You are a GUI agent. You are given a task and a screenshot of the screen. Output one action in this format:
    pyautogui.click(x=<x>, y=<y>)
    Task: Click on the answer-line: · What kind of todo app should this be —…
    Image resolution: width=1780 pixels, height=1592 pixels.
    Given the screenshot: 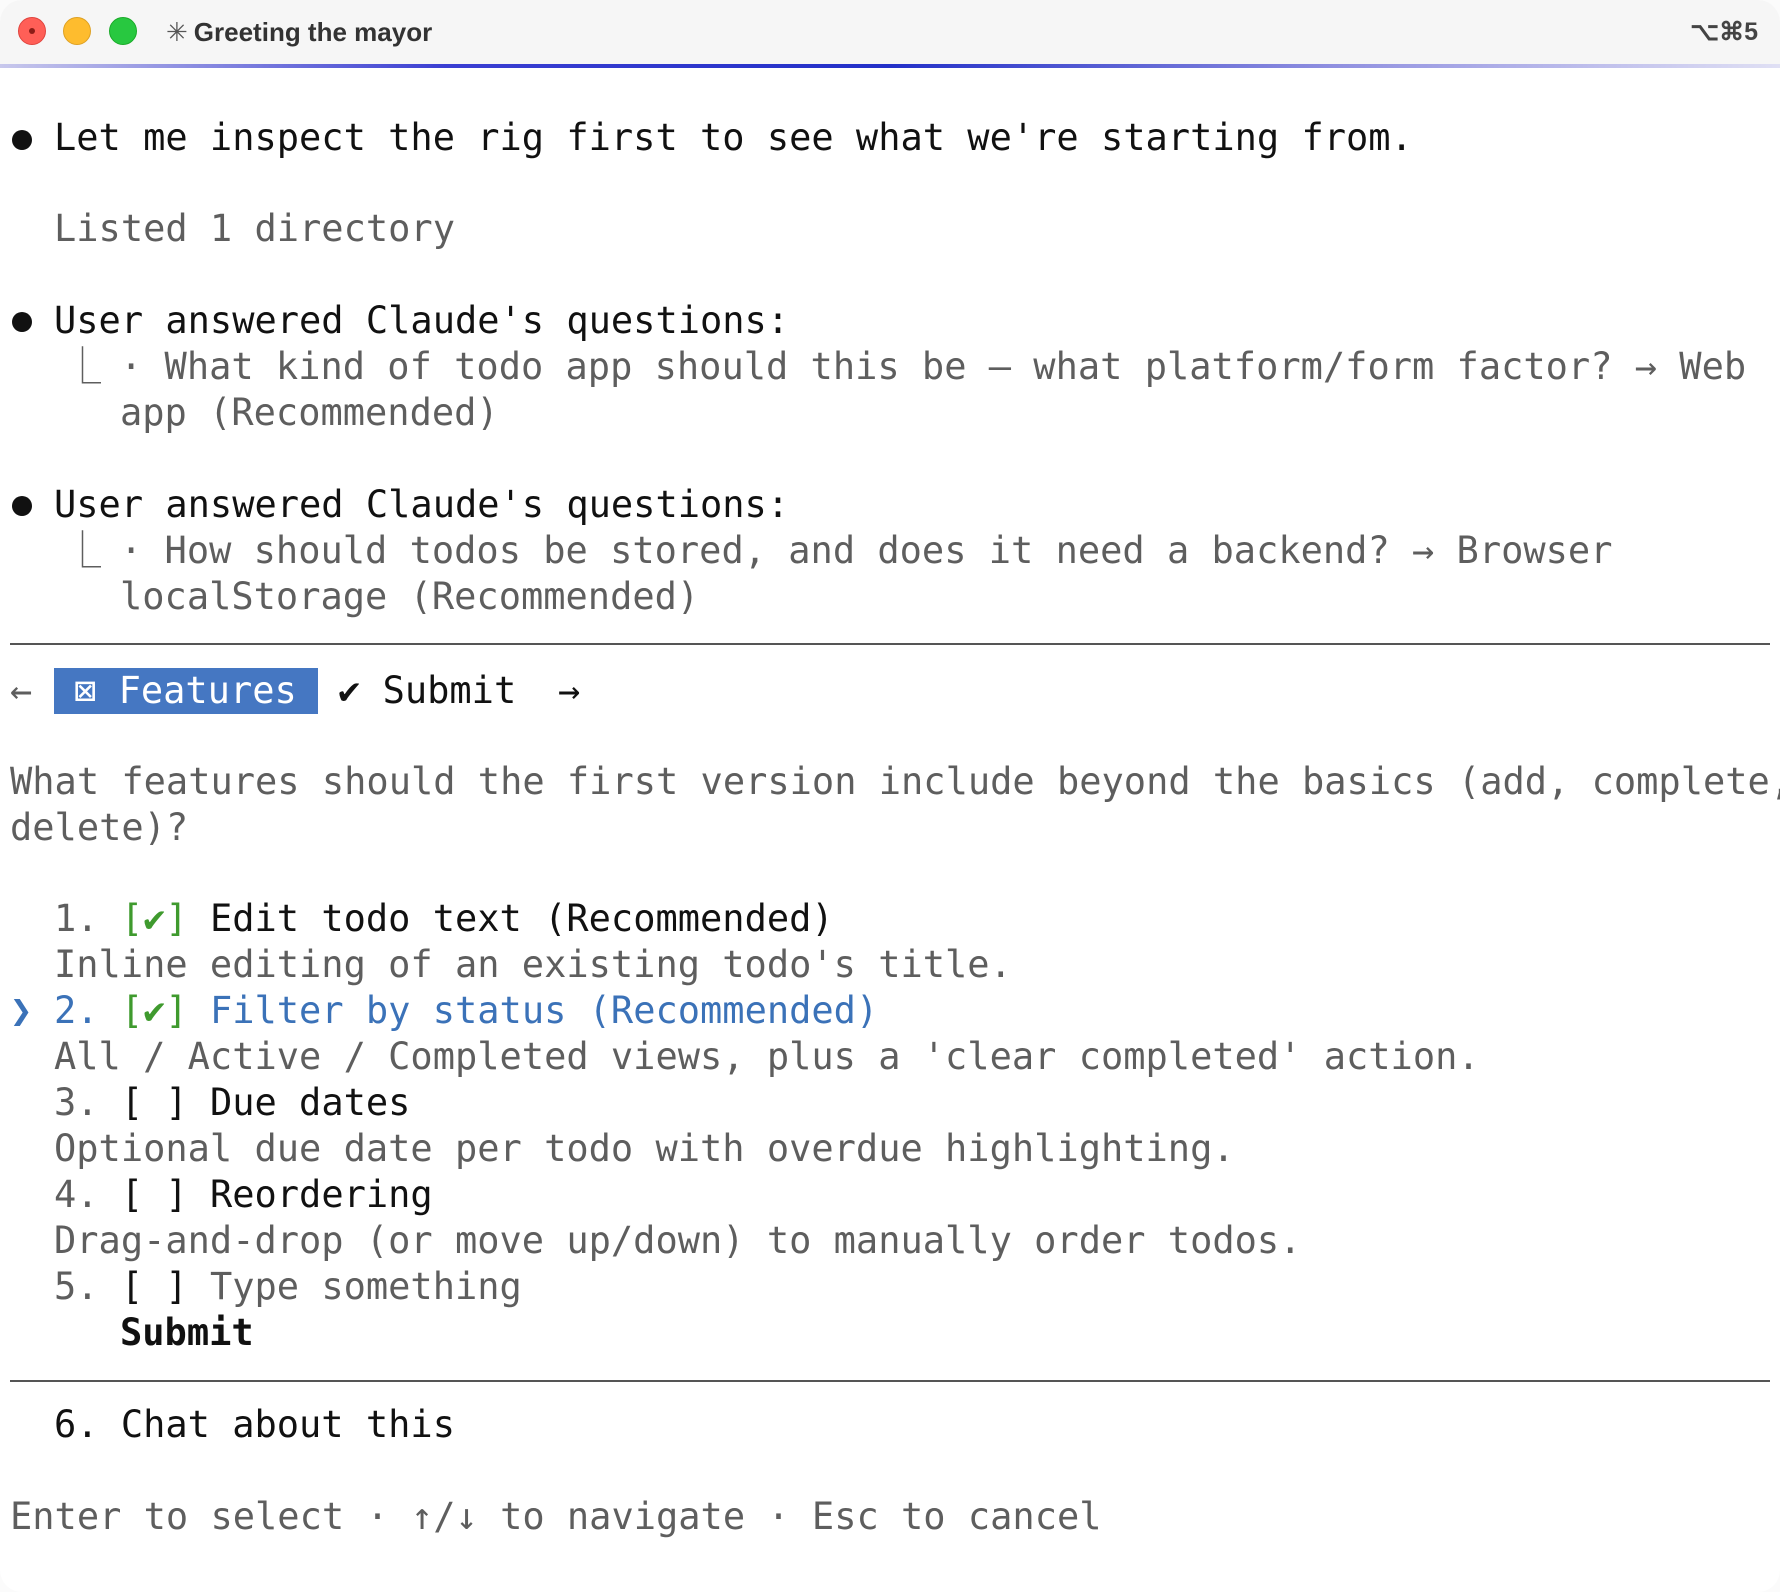 What is the action you would take?
    pyautogui.click(x=933, y=366)
    